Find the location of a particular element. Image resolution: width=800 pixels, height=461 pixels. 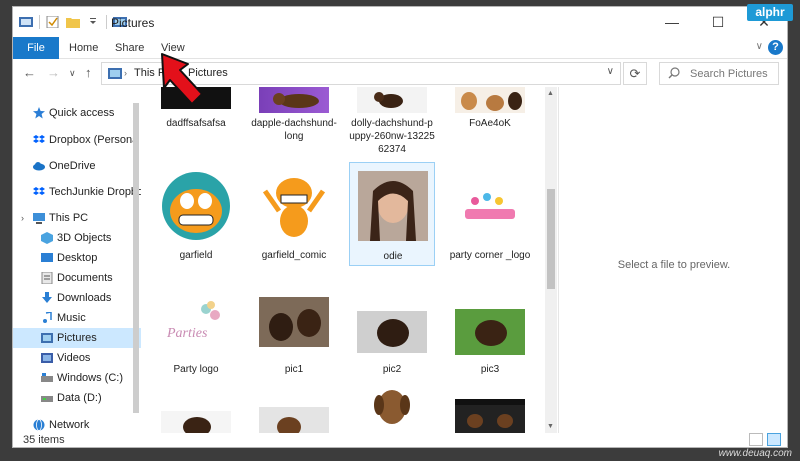

computer-icon is located at coordinates (39, 218).